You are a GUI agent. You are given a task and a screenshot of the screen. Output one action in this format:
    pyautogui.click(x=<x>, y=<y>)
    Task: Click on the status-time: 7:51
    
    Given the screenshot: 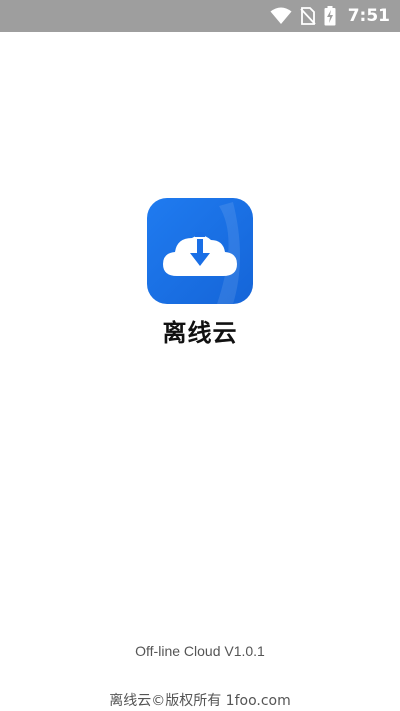 What is the action you would take?
    pyautogui.click(x=368, y=16)
    